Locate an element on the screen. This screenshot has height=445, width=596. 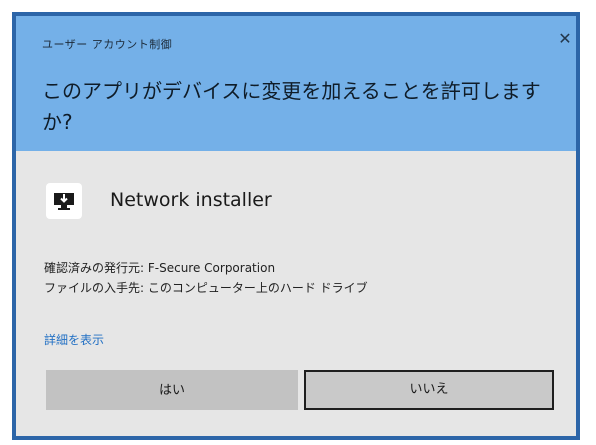
permission-question: このアプリがデバイスに変更を加えることを許可しますか? is located at coordinates (291, 106).